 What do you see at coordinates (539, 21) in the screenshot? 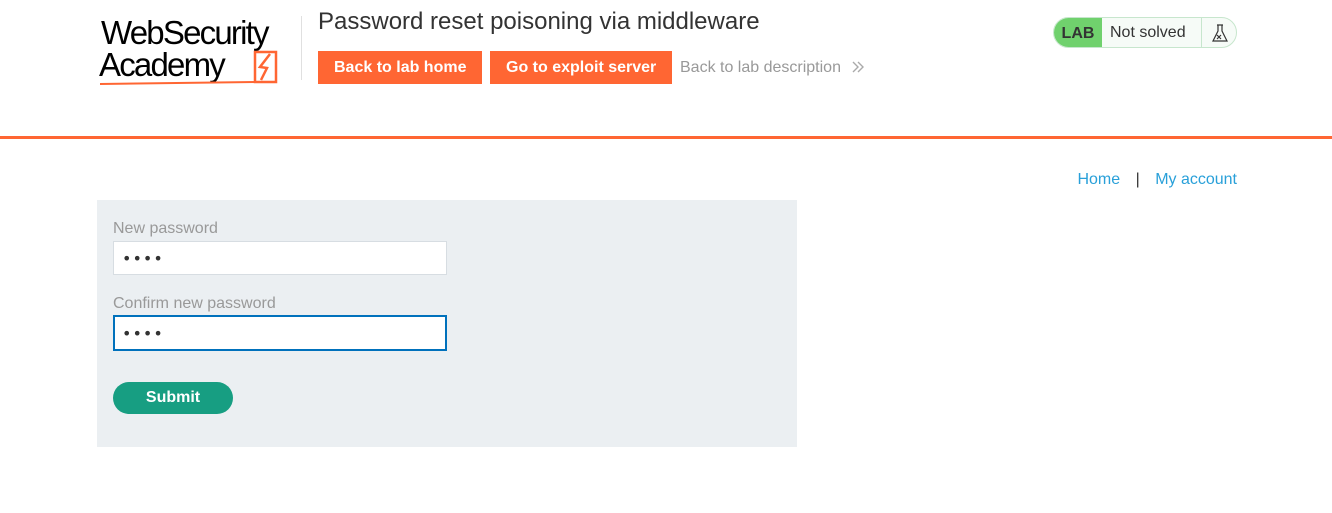
I see `lab-title: Password reset poisoning via middleware` at bounding box center [539, 21].